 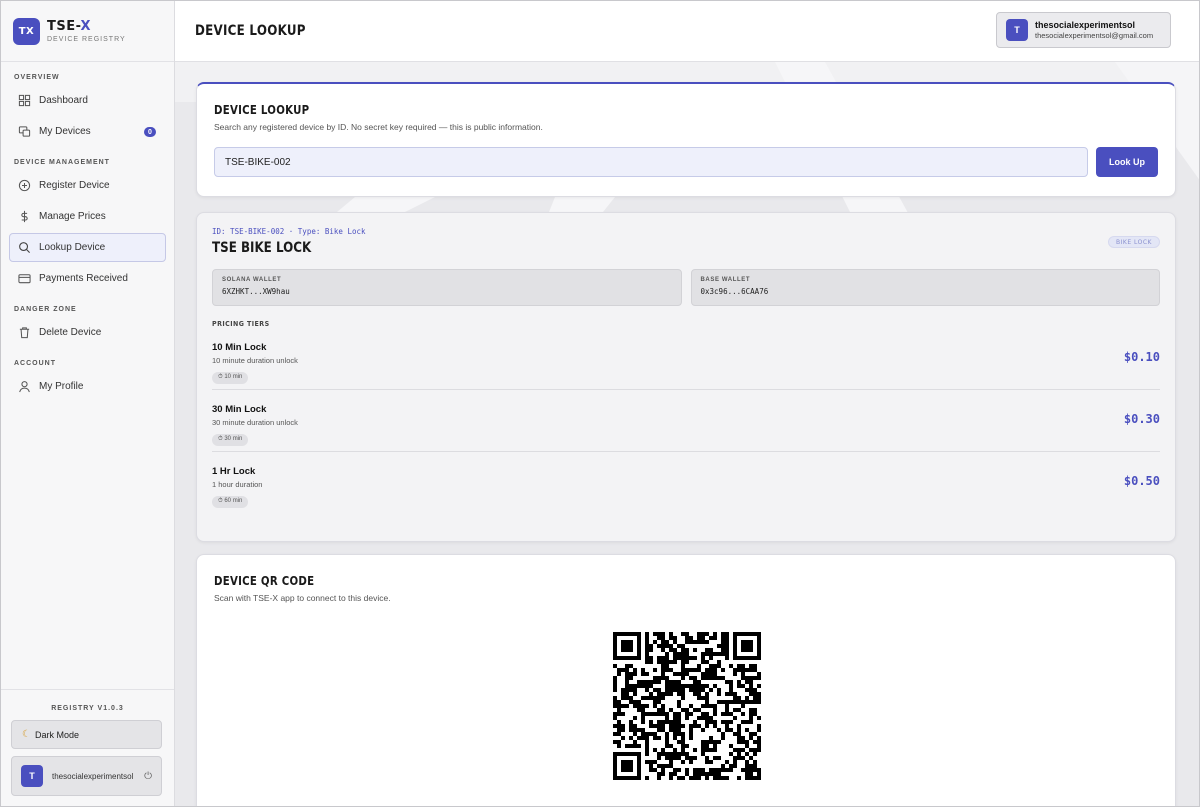 I want to click on brand: TX TSE-X DEVICE REGISTRY, so click(x=87, y=31).